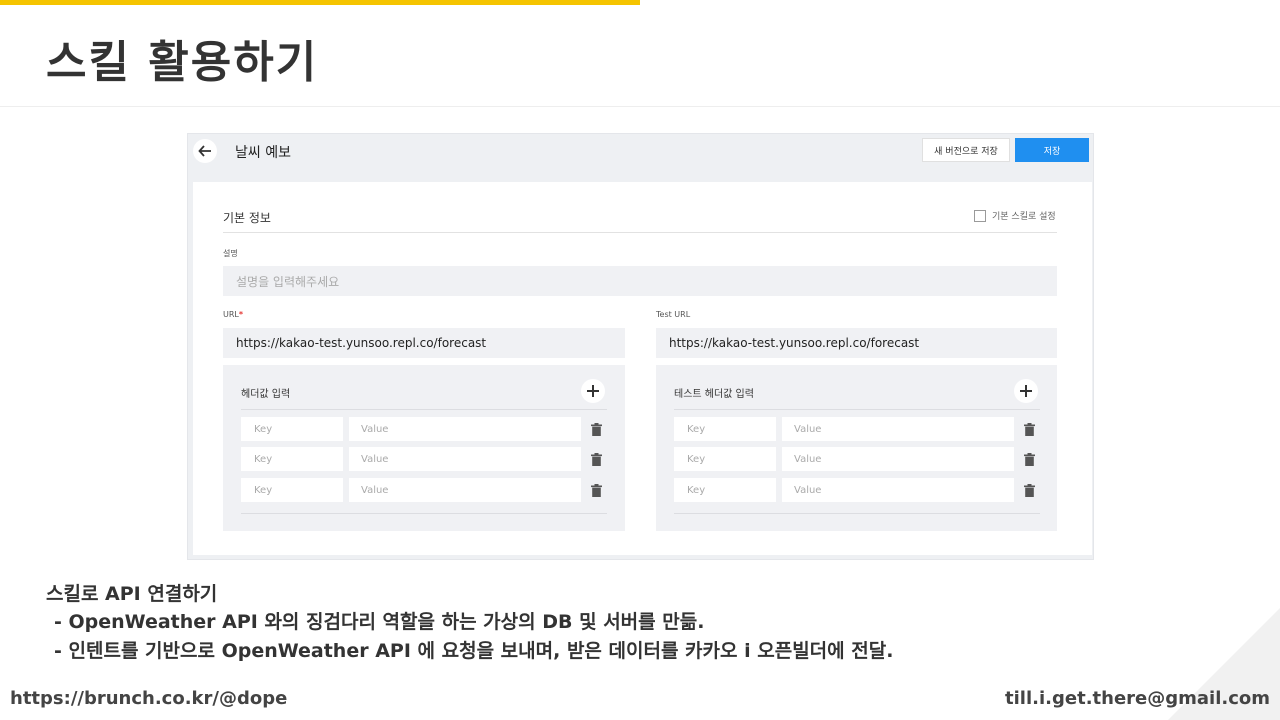  I want to click on back-button, so click(205, 151).